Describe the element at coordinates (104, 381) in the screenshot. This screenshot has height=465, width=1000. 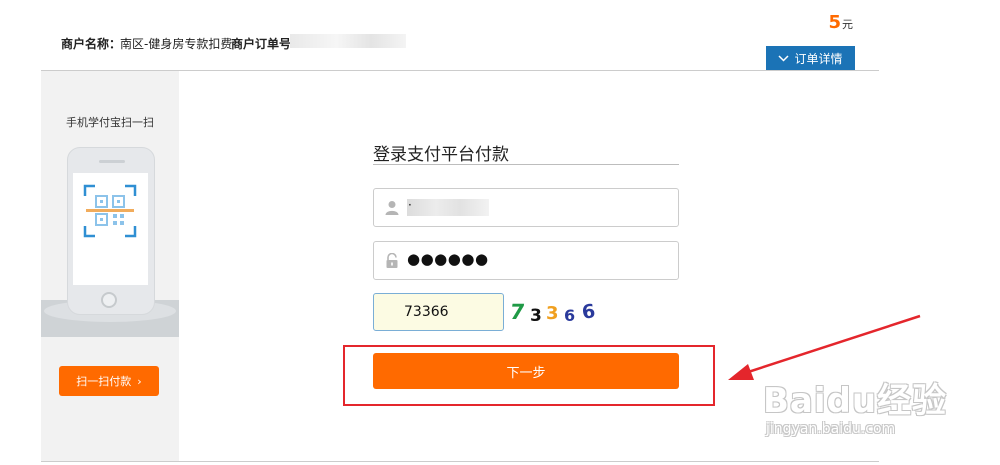
I see `scan-pay-label: 扫一扫付款` at that location.